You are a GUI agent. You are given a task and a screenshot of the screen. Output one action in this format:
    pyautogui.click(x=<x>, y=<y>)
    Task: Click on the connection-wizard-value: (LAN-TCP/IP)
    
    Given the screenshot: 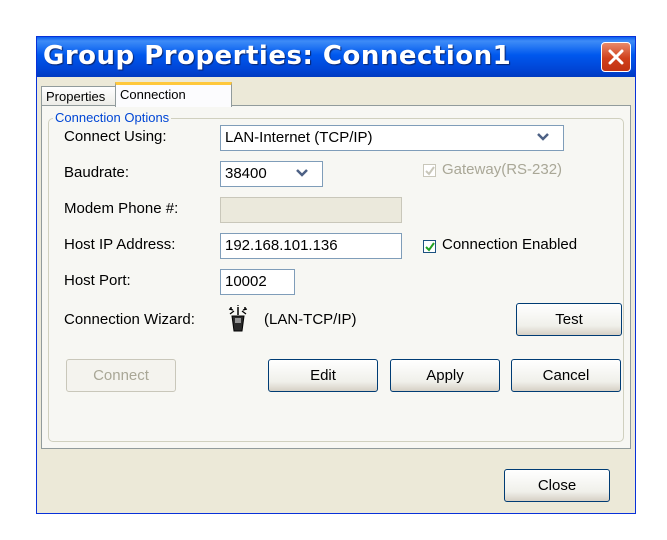 What is the action you would take?
    pyautogui.click(x=310, y=319)
    